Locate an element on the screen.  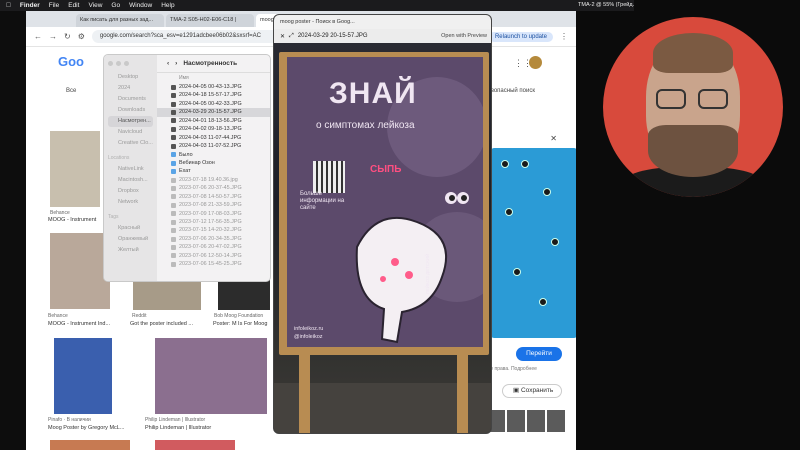
avatar is located at coordinates (535, 62).